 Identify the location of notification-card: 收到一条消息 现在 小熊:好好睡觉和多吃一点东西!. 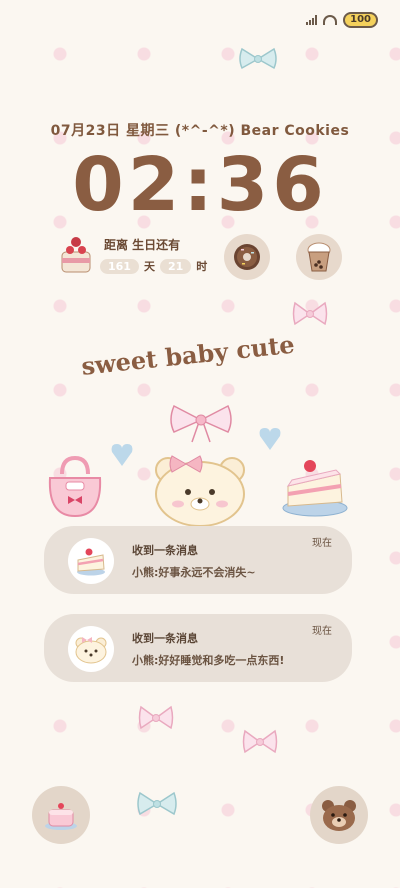
(198, 648).